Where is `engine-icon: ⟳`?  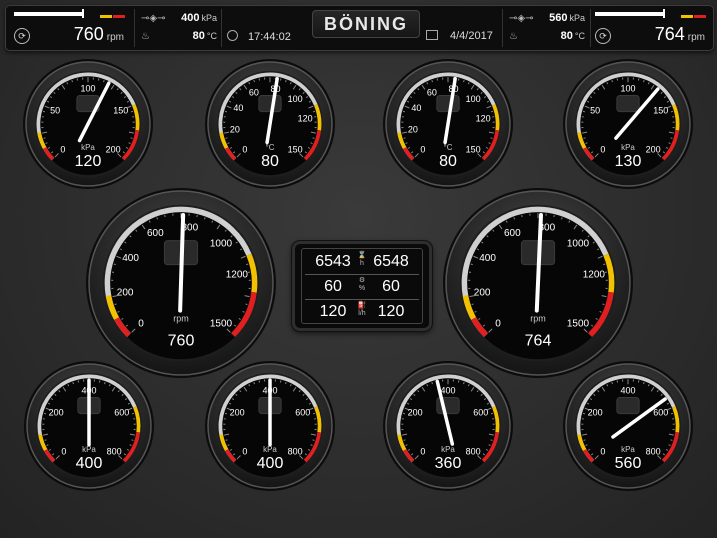 engine-icon: ⟳ is located at coordinates (22, 36).